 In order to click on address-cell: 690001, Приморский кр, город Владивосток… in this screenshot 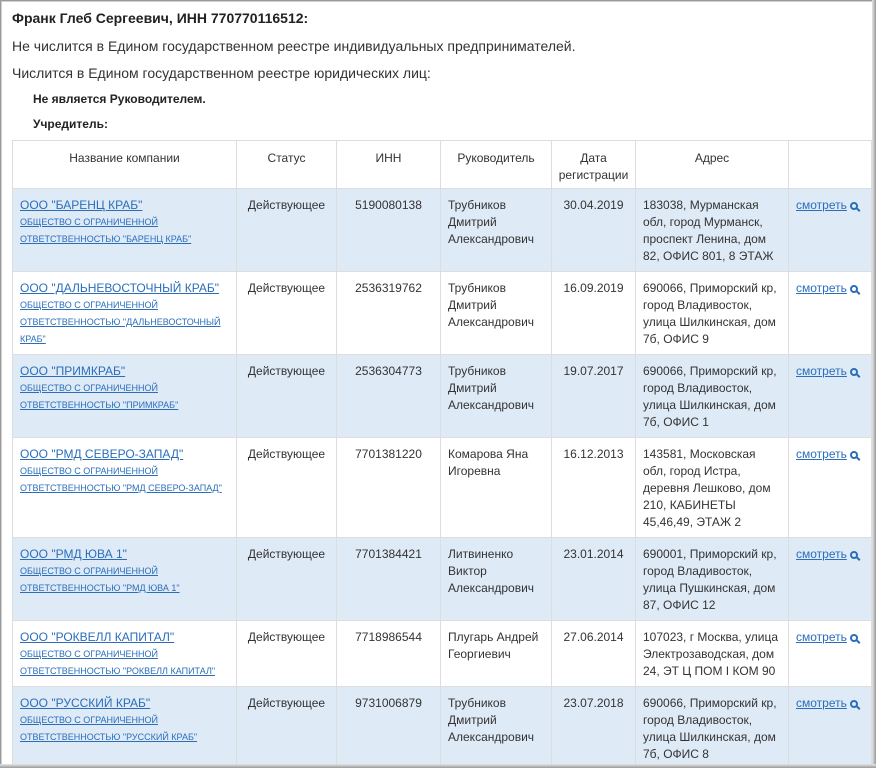, I will do `click(712, 579)`.